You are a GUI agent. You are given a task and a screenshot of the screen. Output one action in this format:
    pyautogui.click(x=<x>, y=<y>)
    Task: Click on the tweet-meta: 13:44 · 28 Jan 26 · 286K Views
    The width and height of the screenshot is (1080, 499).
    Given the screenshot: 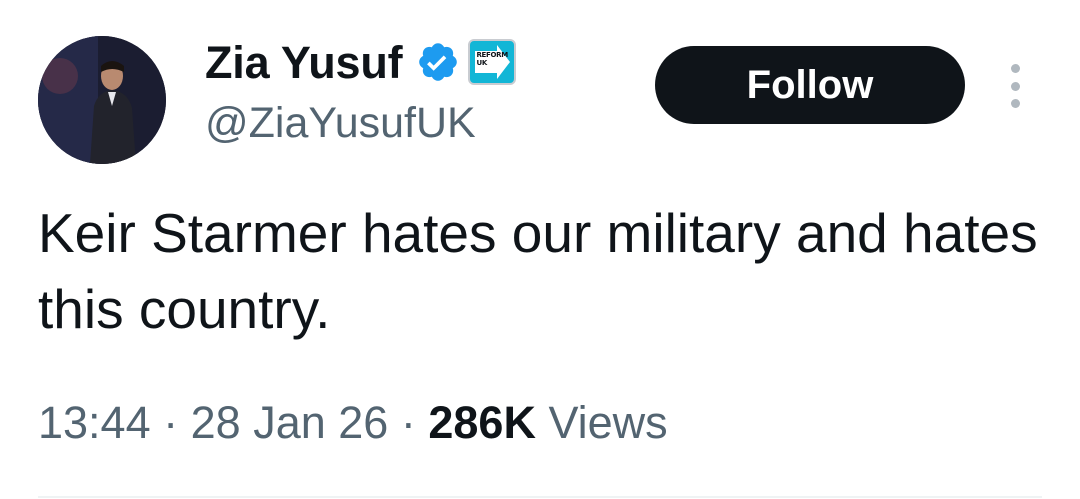 What is the action you would take?
    pyautogui.click(x=353, y=422)
    